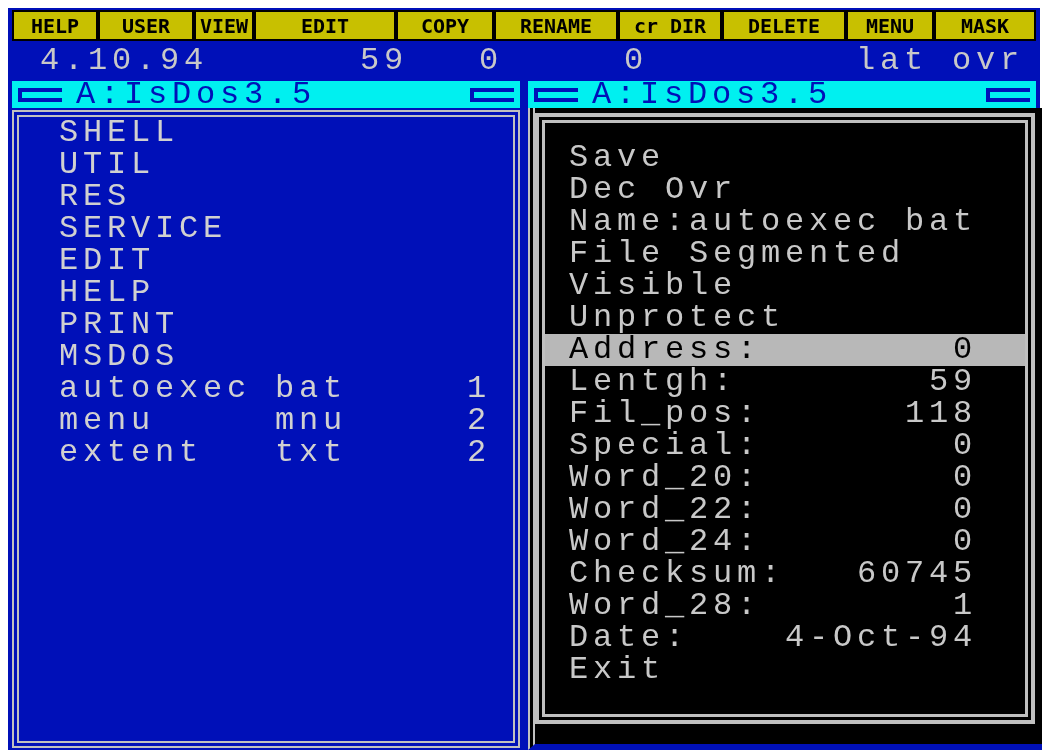 This screenshot has height=754, width=1042. I want to click on field-row: Word_22: 0, so click(785, 510).